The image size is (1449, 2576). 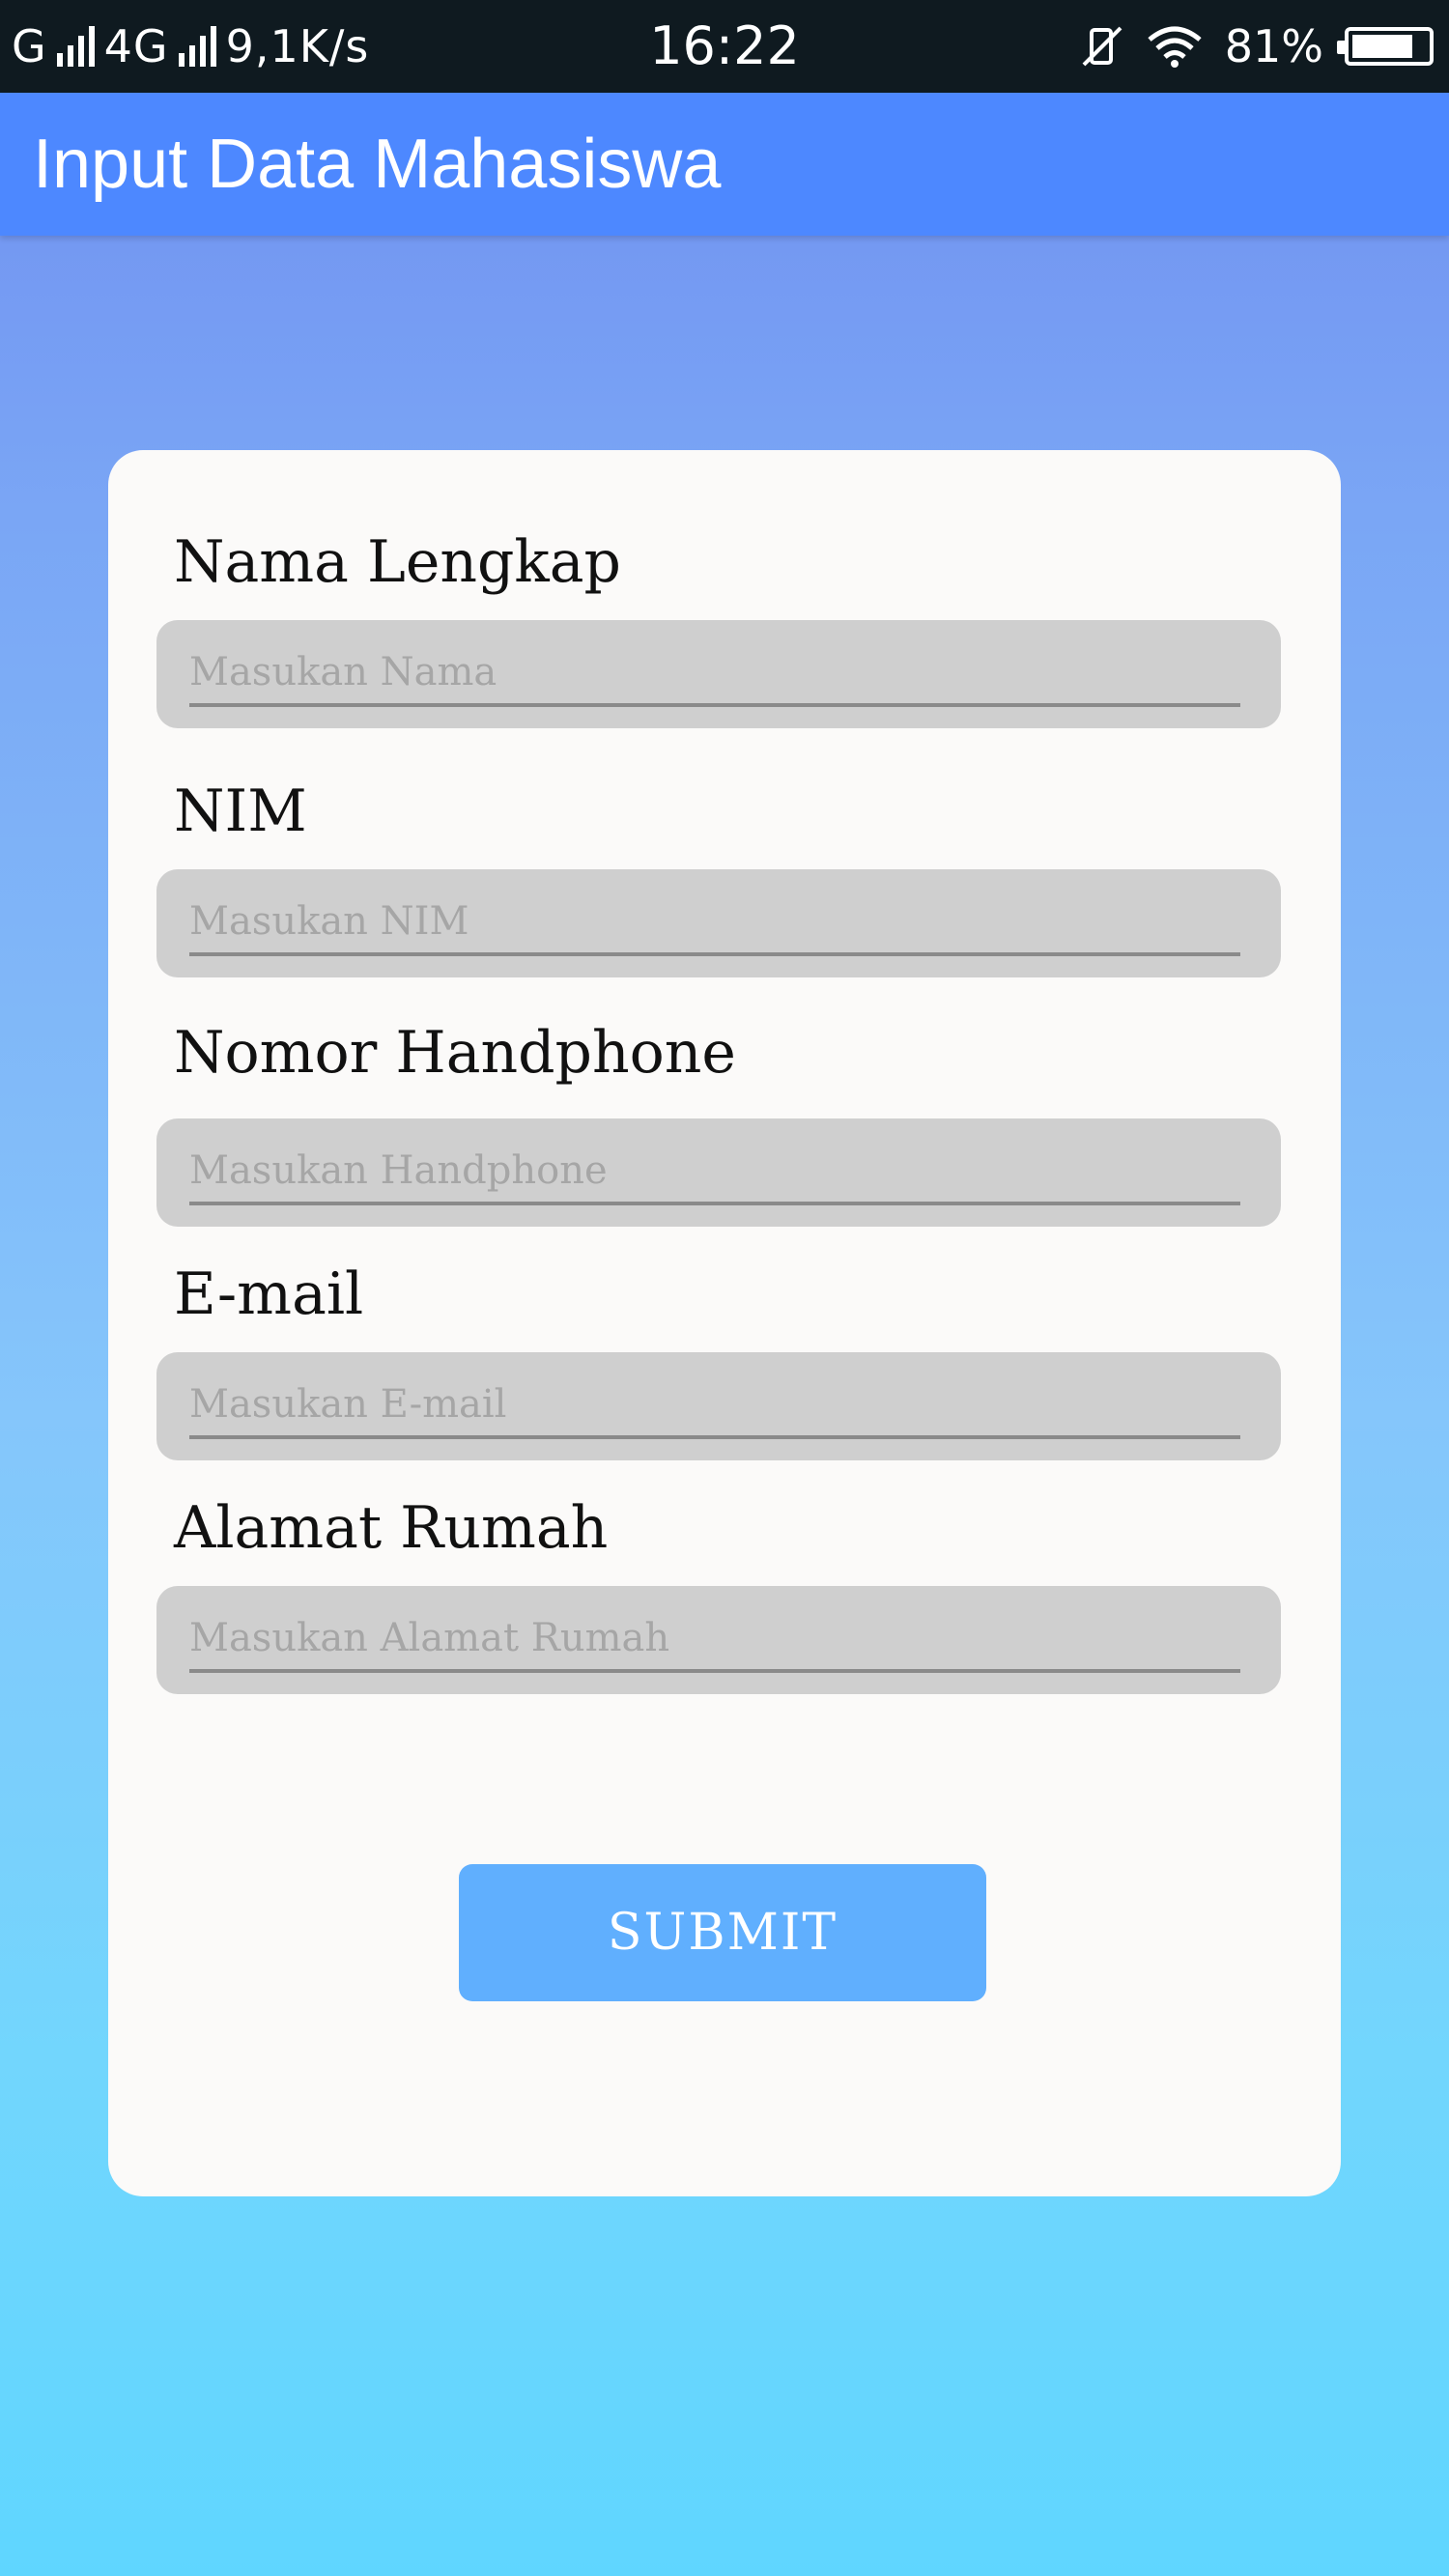 I want to click on app-bar: Input Data Mahasiswa, so click(x=724, y=164).